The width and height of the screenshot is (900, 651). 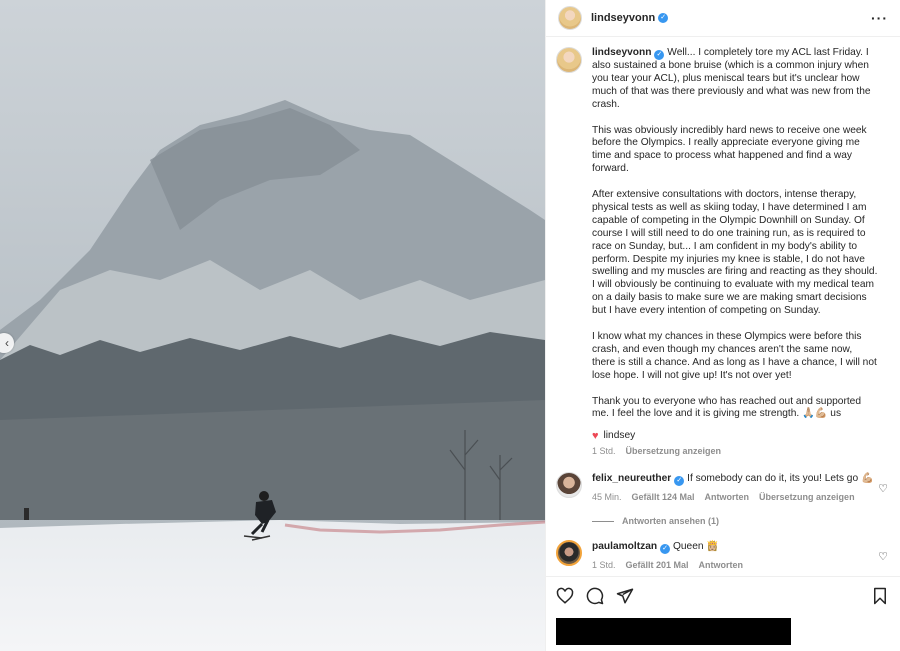 I want to click on caption-meta: 1 Std. Übersetzung anzeigen, so click(x=735, y=451).